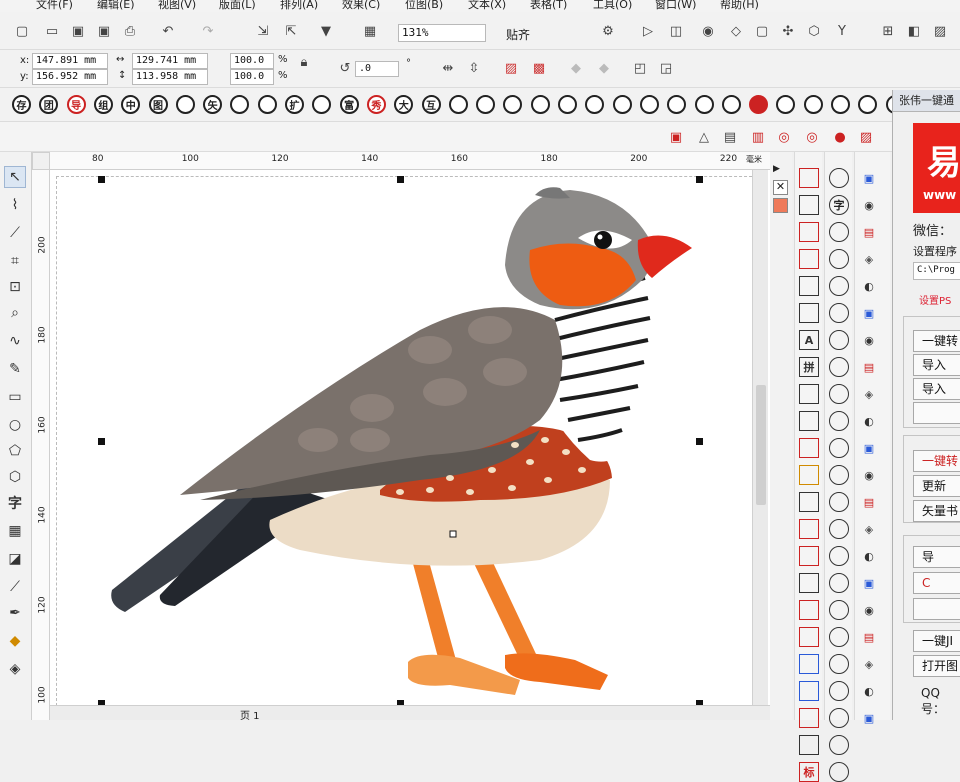 This screenshot has width=960, height=782. I want to click on freehand-tool-icon: ∿, so click(15, 341).